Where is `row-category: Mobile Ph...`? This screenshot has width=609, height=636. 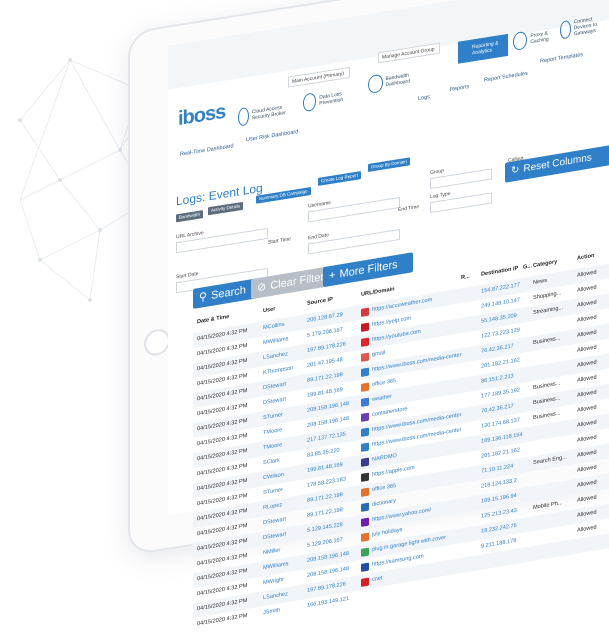 row-category: Mobile Ph... is located at coordinates (548, 506).